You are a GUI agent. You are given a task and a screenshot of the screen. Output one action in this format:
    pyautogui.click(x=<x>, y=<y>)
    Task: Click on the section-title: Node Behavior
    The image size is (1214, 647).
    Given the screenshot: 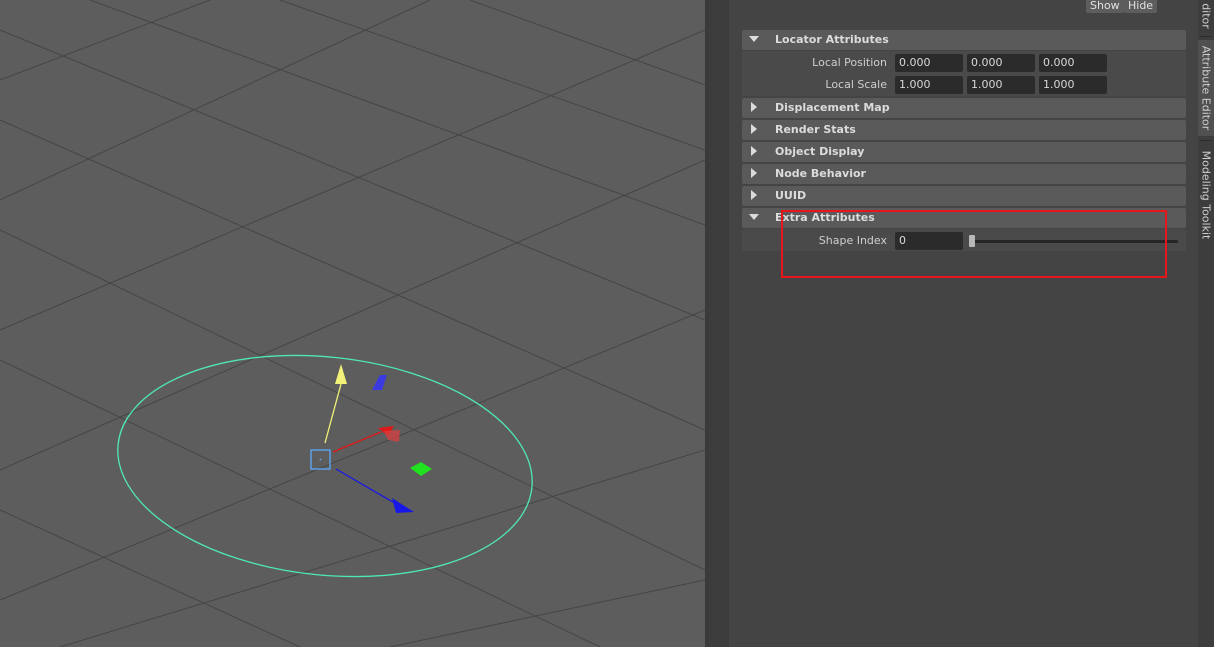 What is the action you would take?
    pyautogui.click(x=820, y=173)
    